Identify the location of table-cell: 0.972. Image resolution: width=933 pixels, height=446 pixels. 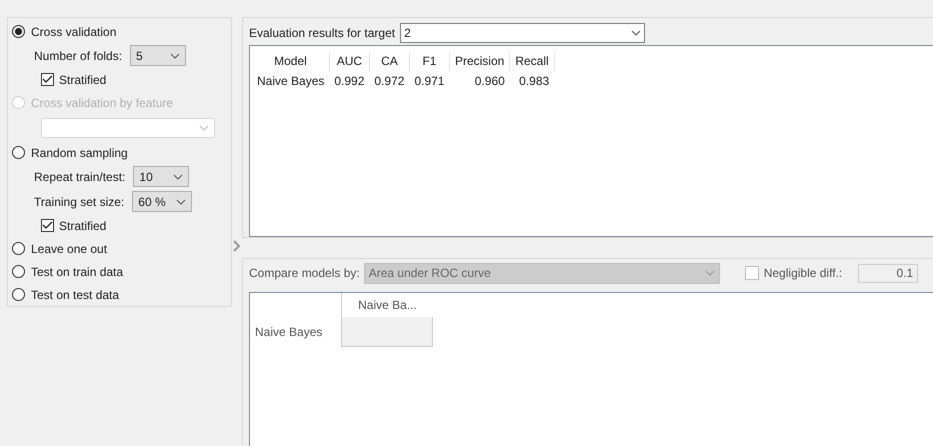
(389, 81).